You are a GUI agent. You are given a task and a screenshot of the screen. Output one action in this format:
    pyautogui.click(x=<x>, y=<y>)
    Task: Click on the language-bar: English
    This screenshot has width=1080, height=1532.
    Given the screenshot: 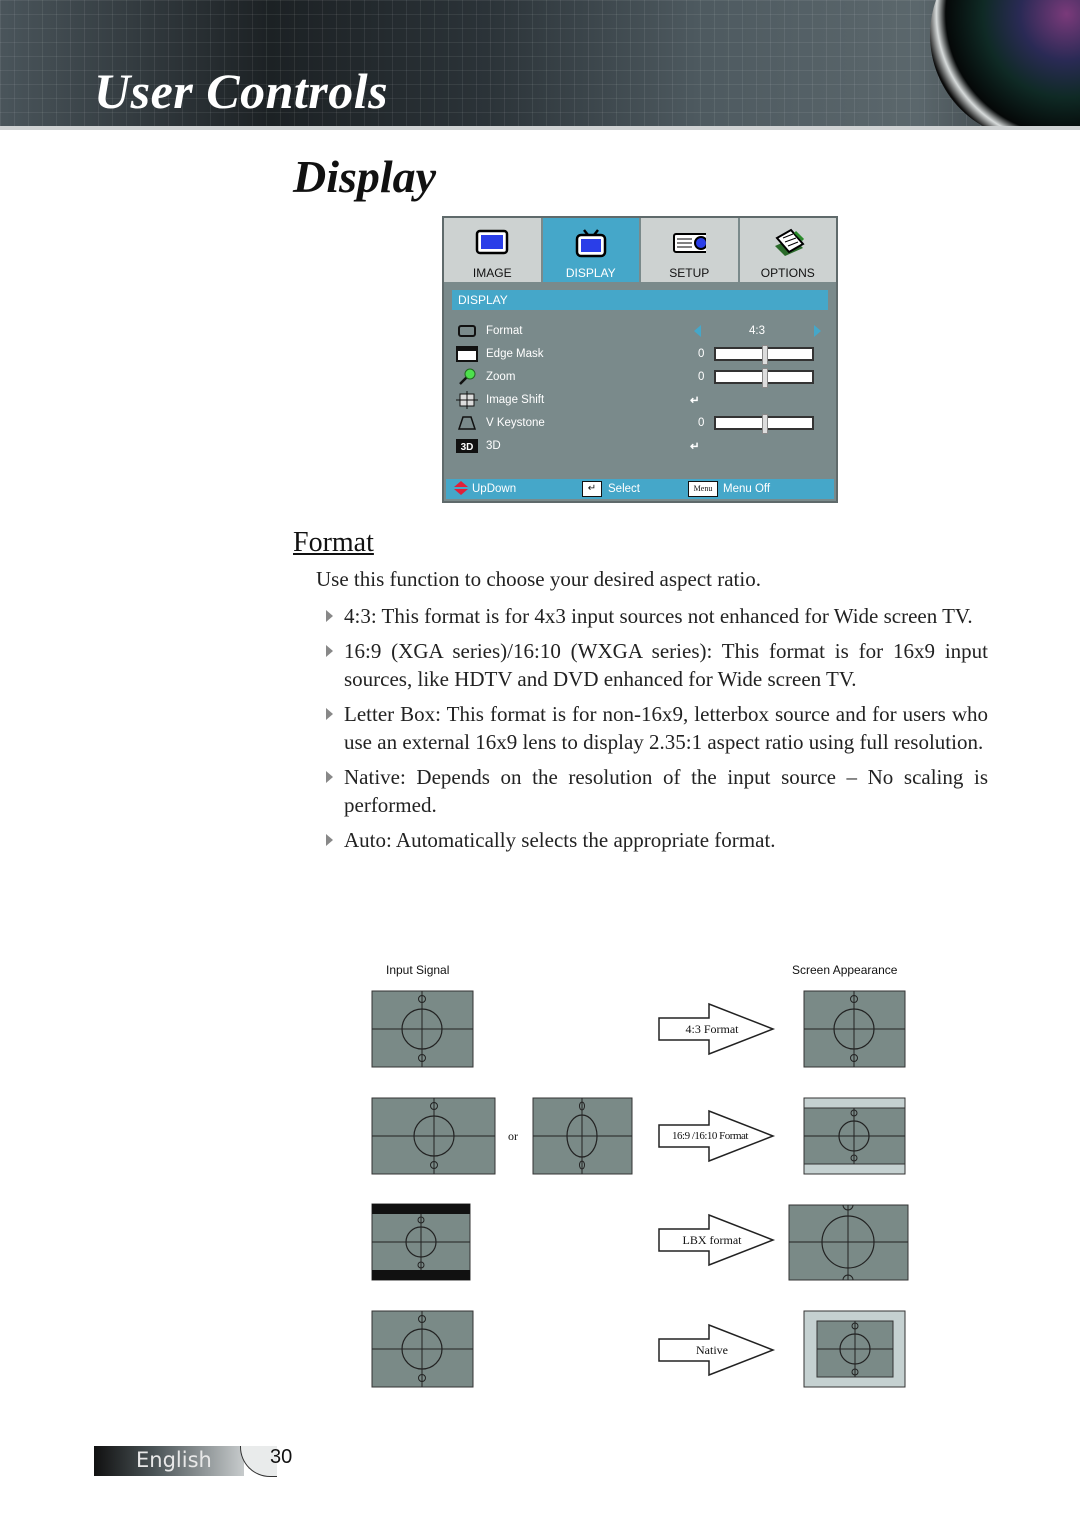 What is the action you would take?
    pyautogui.click(x=169, y=1461)
    